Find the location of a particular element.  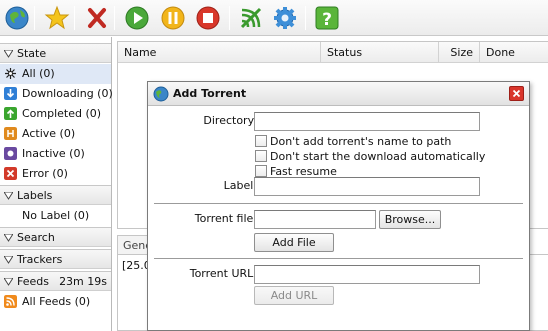

dont-start-label: Don't start the download automatically is located at coordinates (378, 156).